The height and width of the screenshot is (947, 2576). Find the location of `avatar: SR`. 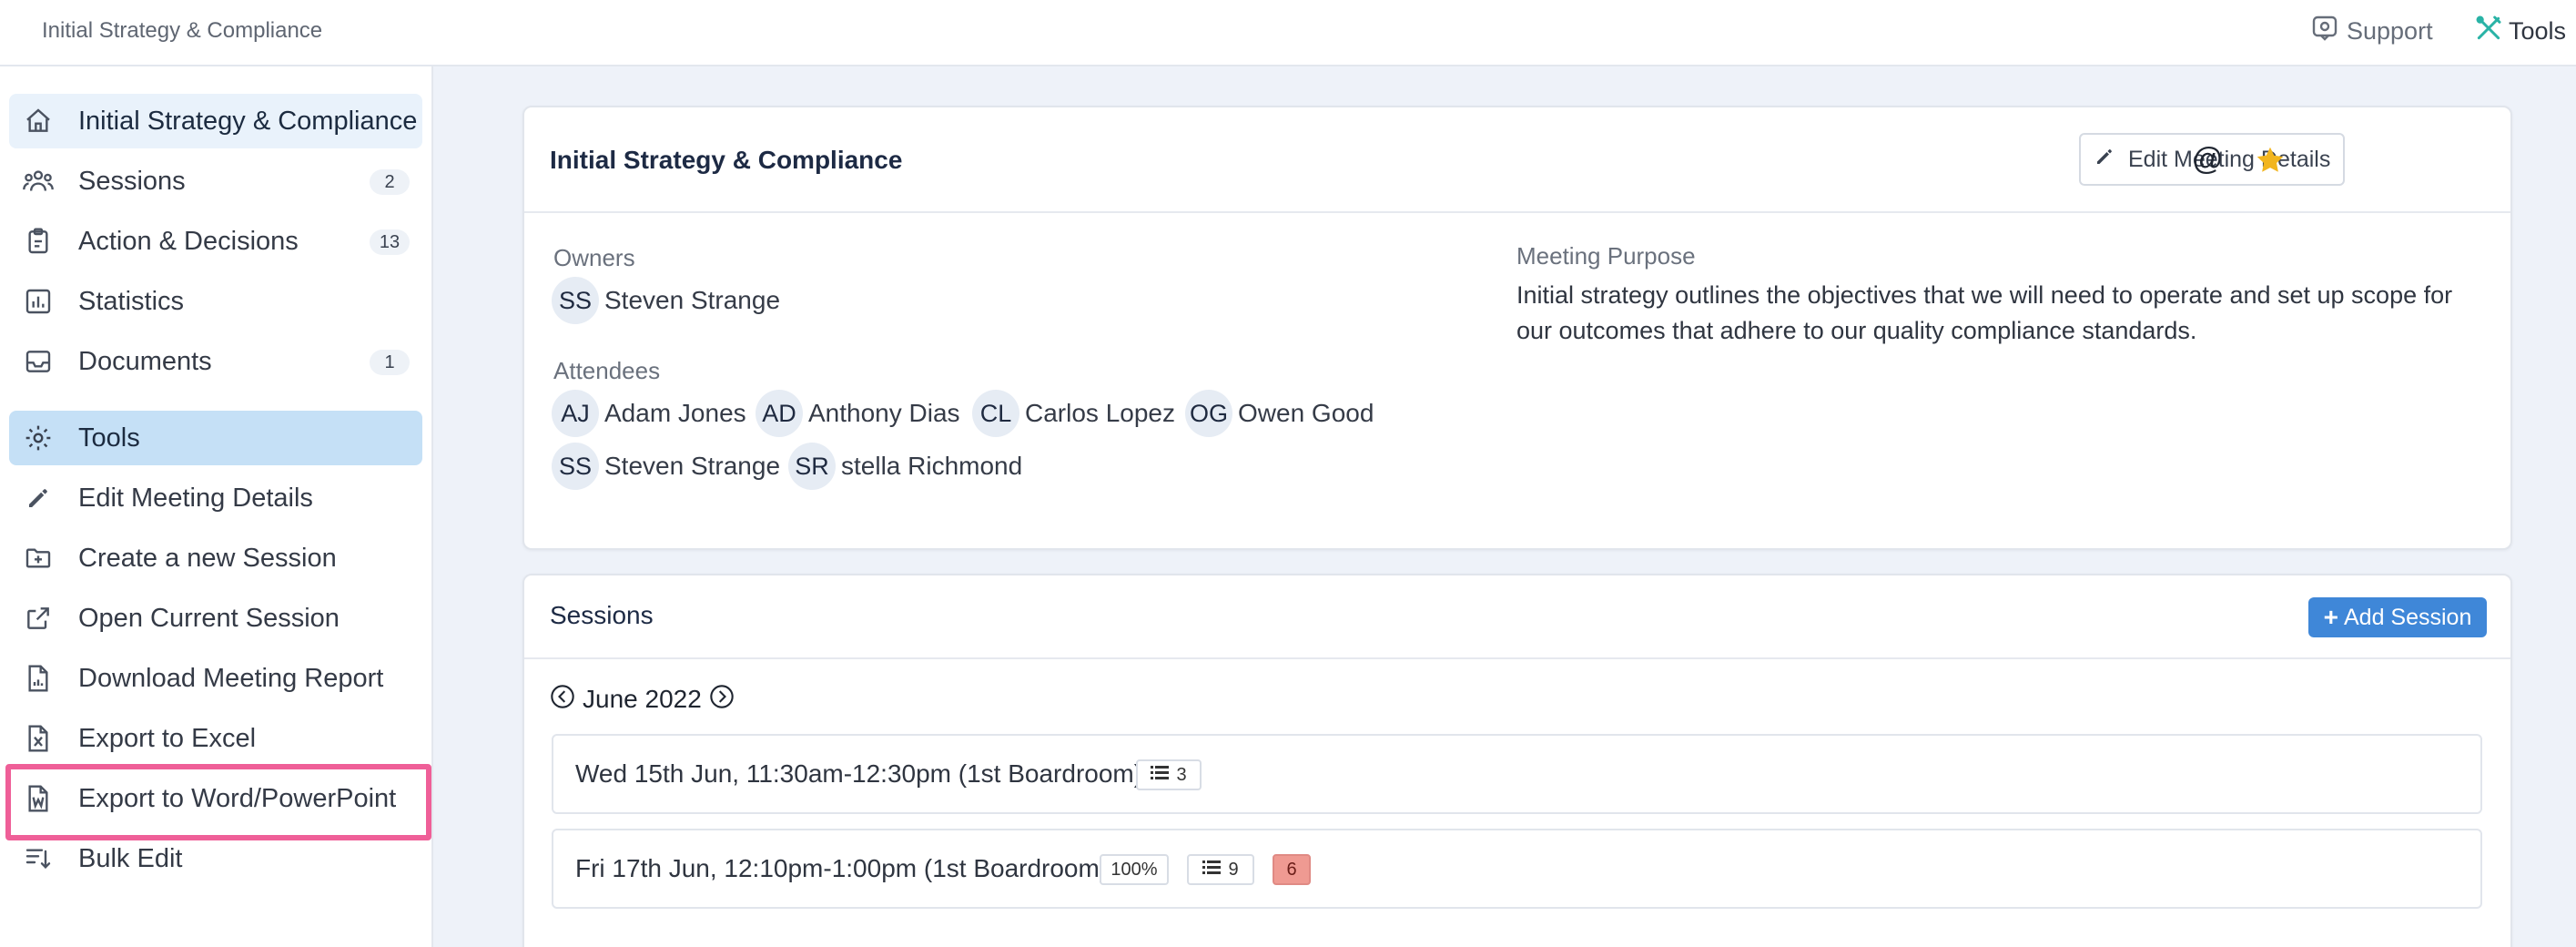

avatar: SR is located at coordinates (812, 466).